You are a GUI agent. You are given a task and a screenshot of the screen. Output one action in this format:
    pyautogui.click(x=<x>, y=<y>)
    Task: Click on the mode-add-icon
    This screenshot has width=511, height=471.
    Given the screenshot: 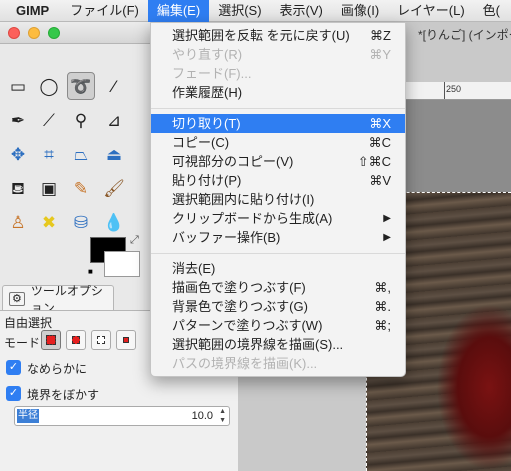 What is the action you would take?
    pyautogui.click(x=76, y=340)
    